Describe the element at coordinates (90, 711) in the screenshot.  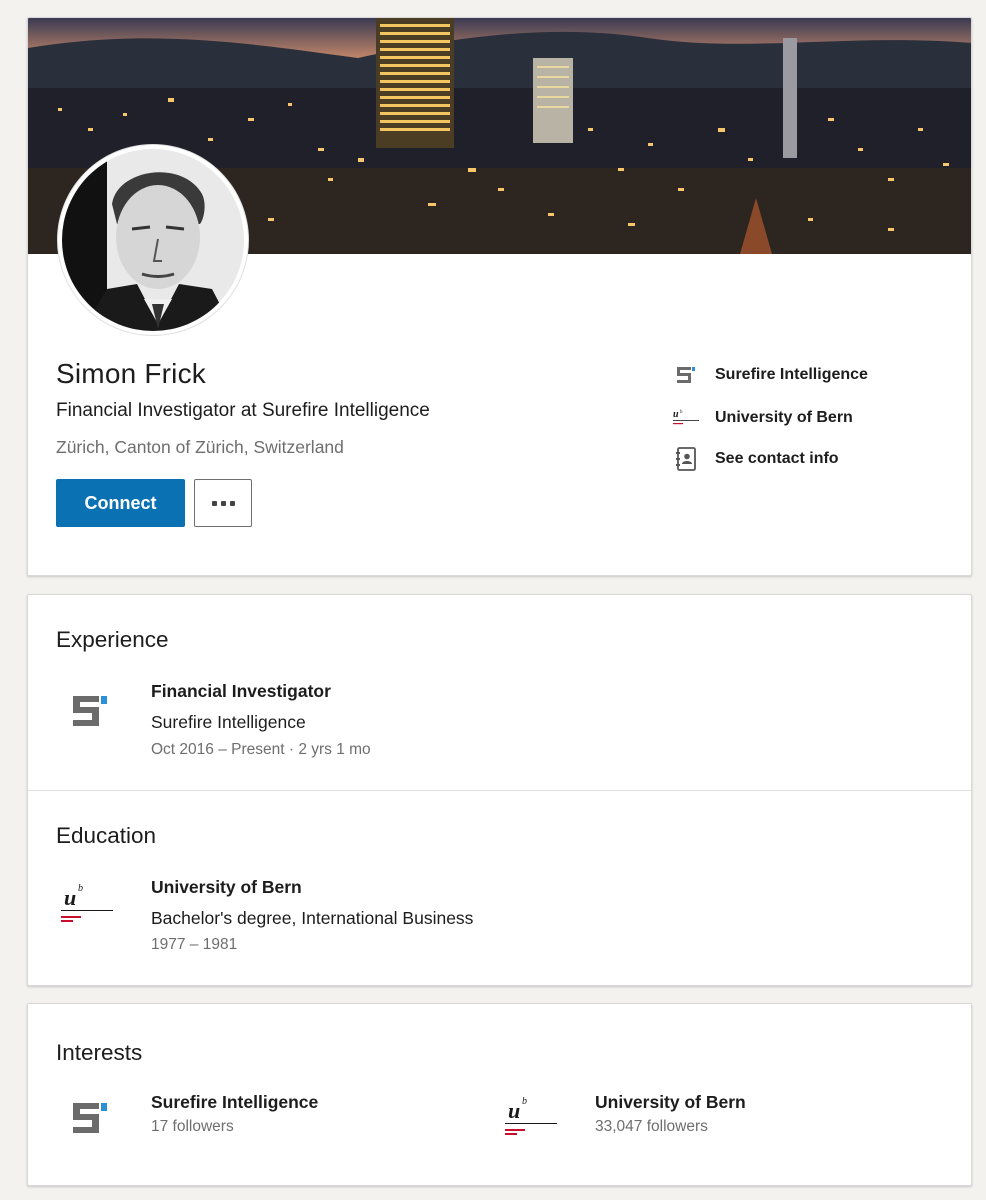
I see `surefire-company-logo` at that location.